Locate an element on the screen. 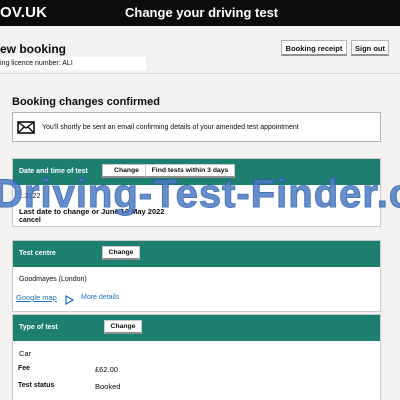 The height and width of the screenshot is (400, 400). service-name: Change your driving test is located at coordinates (201, 12).